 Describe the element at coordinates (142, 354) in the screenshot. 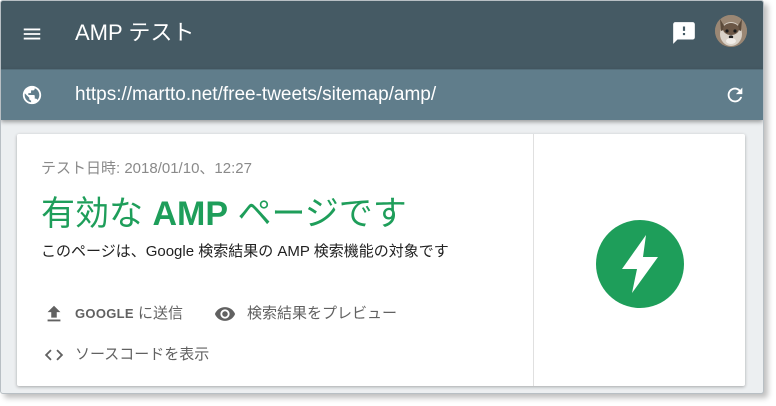

I see `view-source-label: ソースコードを表示` at that location.